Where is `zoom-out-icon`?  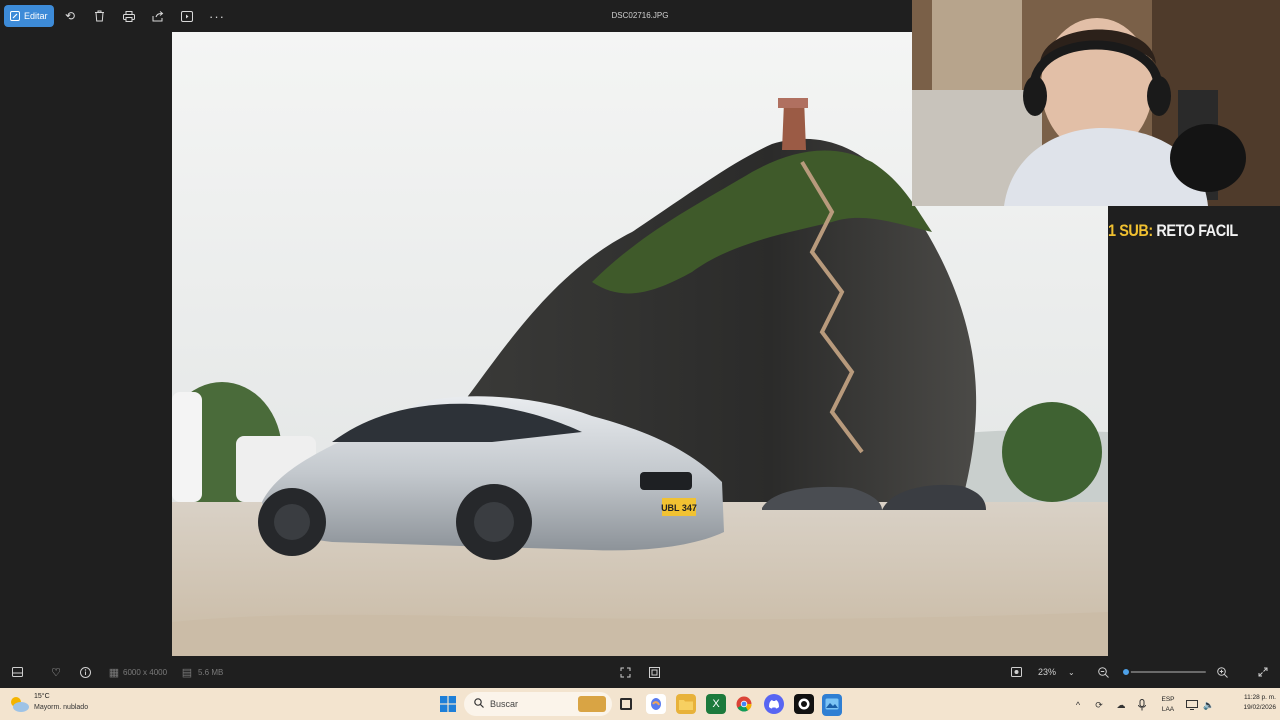 zoom-out-icon is located at coordinates (1103, 672).